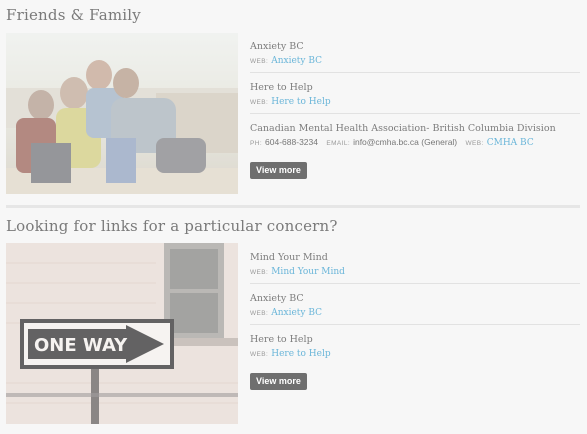 This screenshot has width=587, height=434. Describe the element at coordinates (510, 143) in the screenshot. I see `web-link: CMHA BC` at that location.